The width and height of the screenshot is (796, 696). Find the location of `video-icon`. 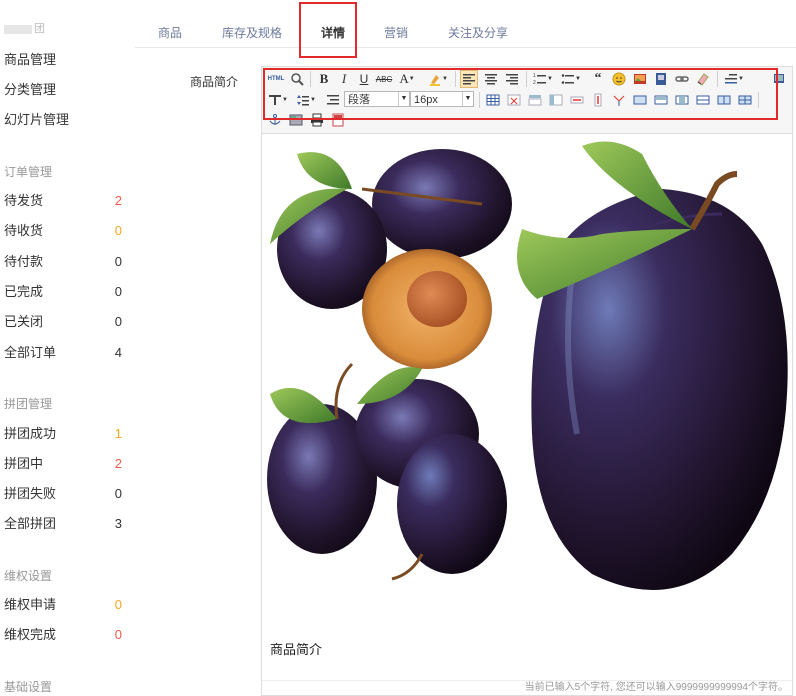

video-icon is located at coordinates (661, 79).